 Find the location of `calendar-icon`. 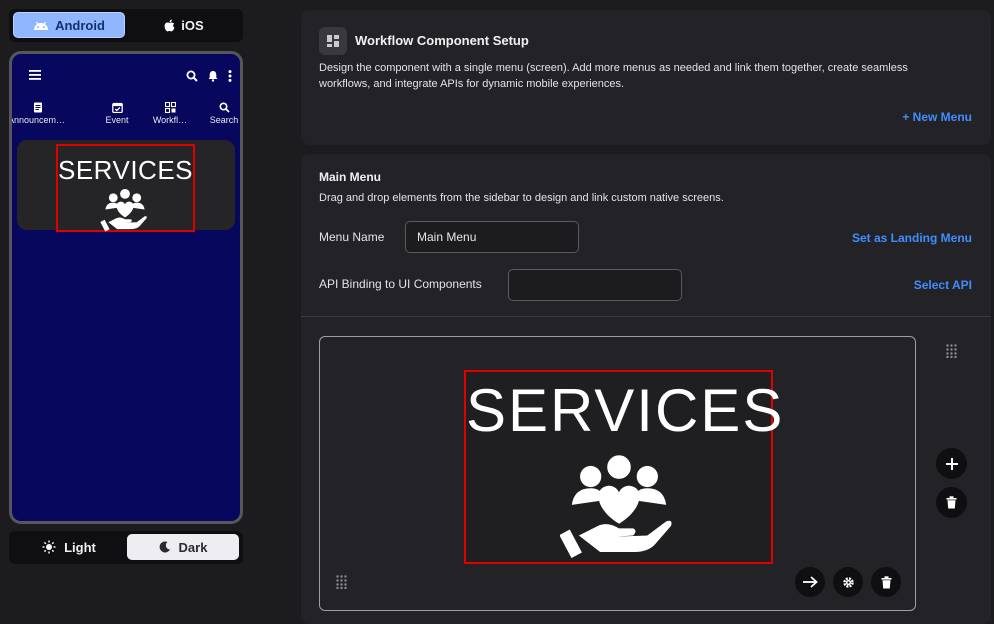

calendar-icon is located at coordinates (117, 107).